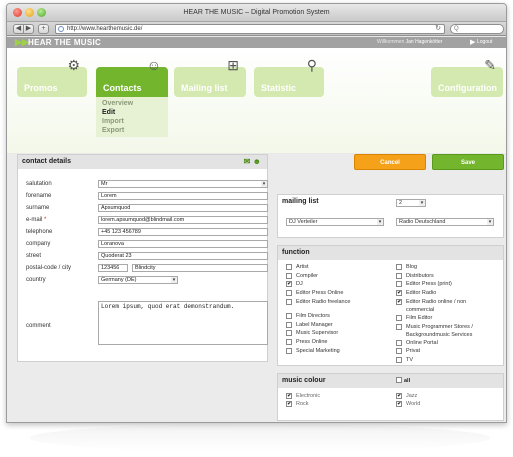  Describe the element at coordinates (132, 112) in the screenshot. I see `subnav-edit: Edit` at that location.